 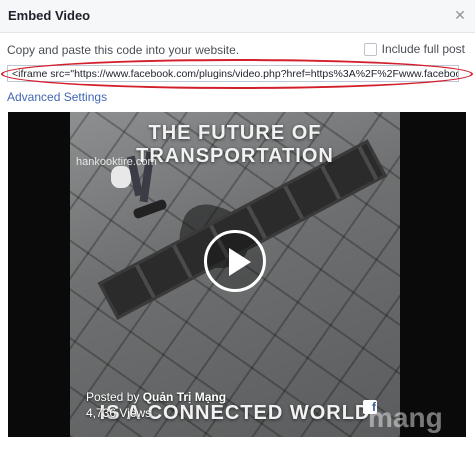 I want to click on posted-by-name: Quản Trị Mạng, so click(x=184, y=397).